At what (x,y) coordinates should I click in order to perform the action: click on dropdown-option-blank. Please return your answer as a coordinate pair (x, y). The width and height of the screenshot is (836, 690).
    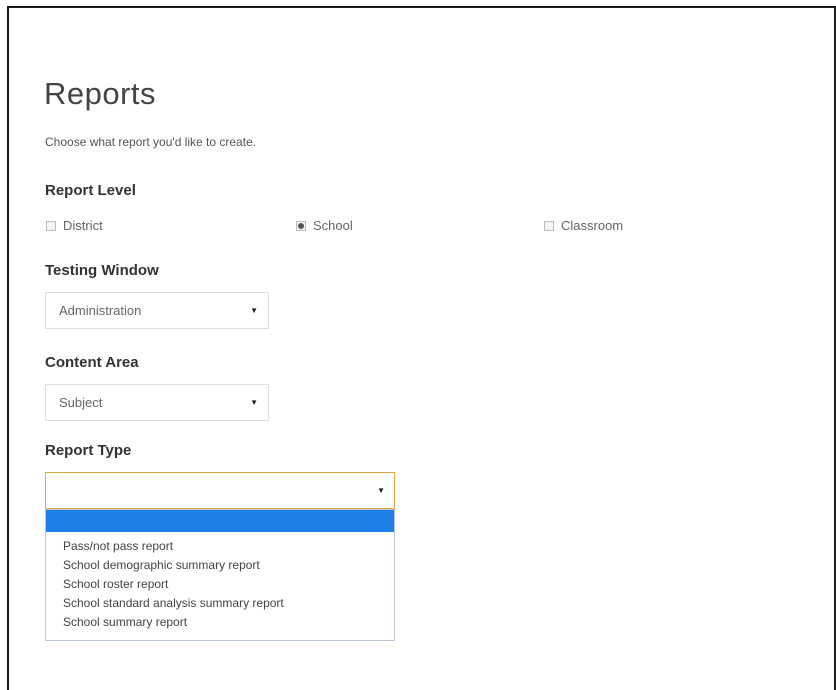
    Looking at the image, I should click on (220, 521).